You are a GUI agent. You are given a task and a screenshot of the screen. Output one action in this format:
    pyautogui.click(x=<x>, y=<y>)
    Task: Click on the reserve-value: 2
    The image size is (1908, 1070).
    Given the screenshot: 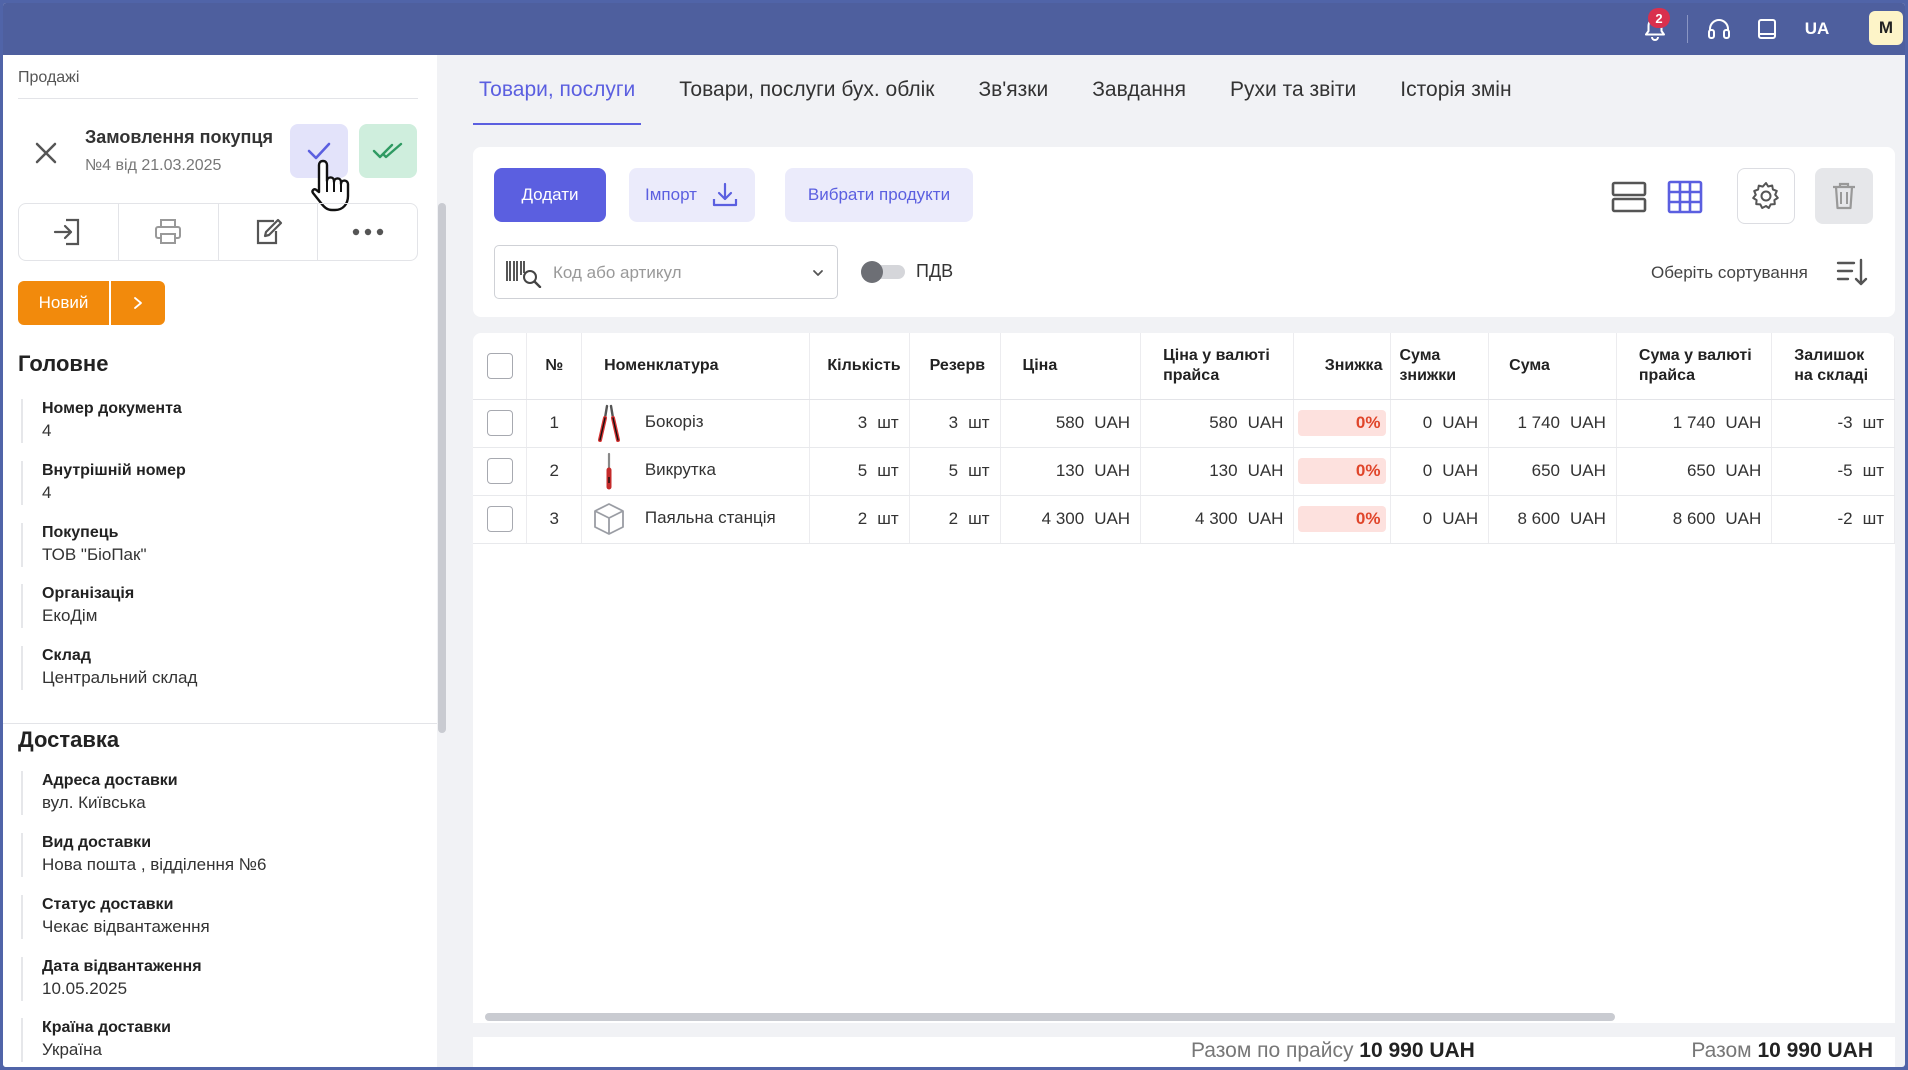 What is the action you would take?
    pyautogui.click(x=953, y=518)
    